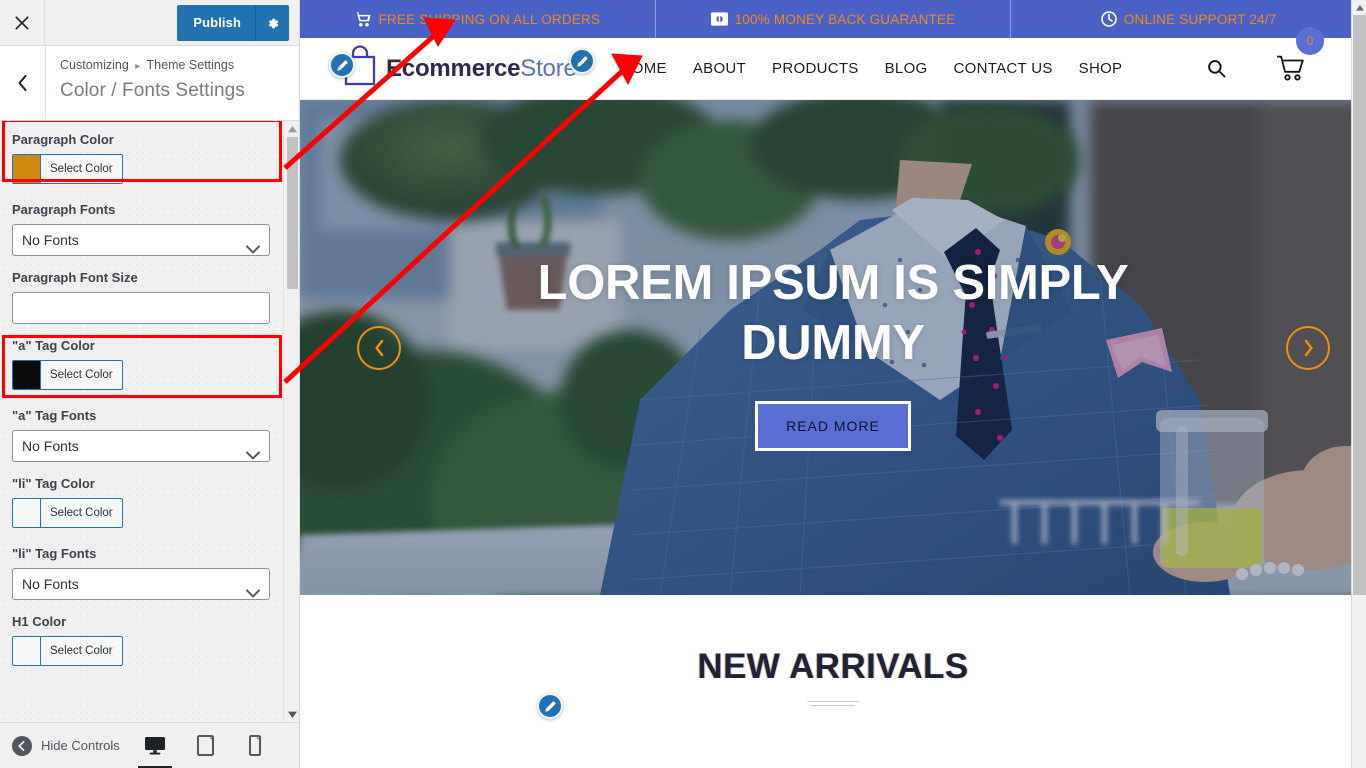 The height and width of the screenshot is (768, 1366). What do you see at coordinates (50, 446) in the screenshot?
I see `select-value-a-tag-fonts: No Fonts` at bounding box center [50, 446].